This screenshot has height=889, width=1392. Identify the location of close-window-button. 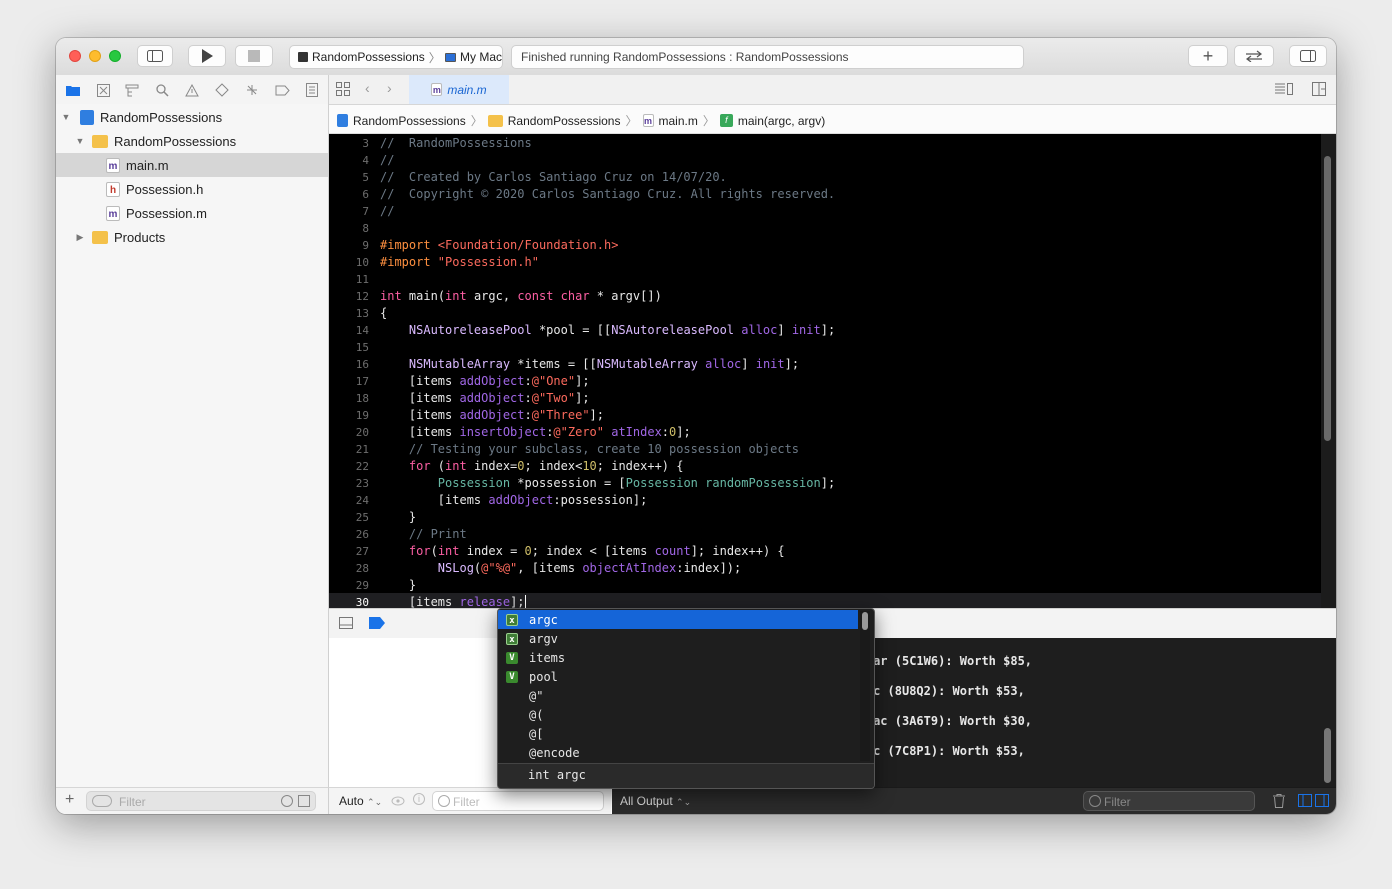
(75, 56).